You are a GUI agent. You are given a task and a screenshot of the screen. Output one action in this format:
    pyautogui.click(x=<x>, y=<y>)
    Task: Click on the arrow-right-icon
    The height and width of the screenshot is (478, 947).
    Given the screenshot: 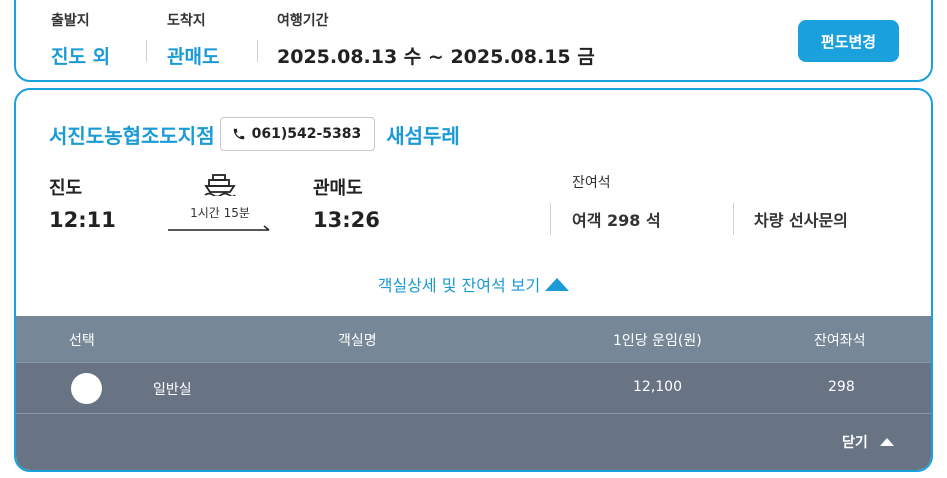 What is the action you would take?
    pyautogui.click(x=219, y=228)
    